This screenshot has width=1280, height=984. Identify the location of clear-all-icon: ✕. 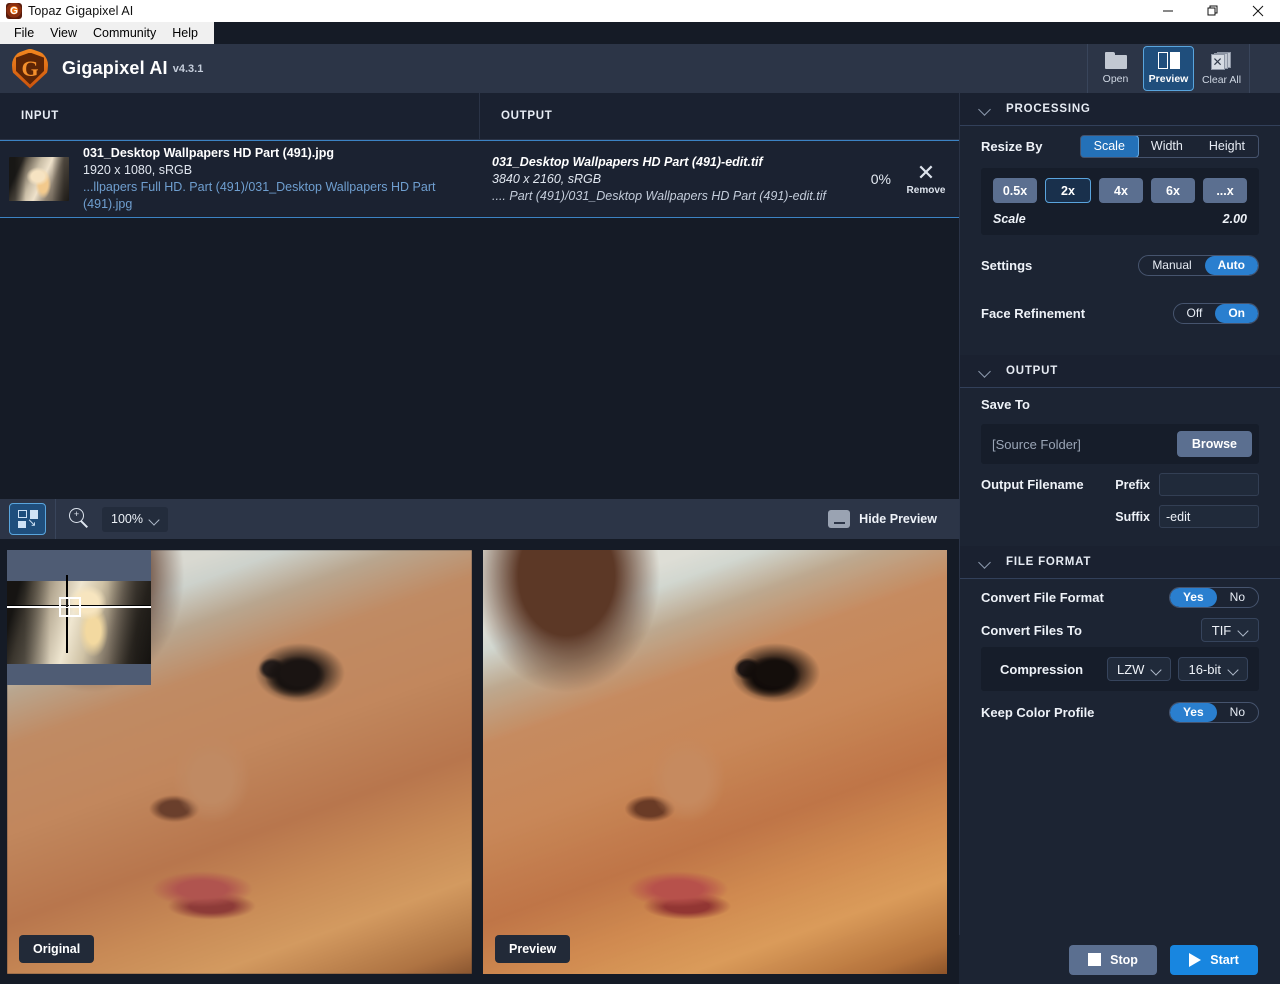
(1221, 60).